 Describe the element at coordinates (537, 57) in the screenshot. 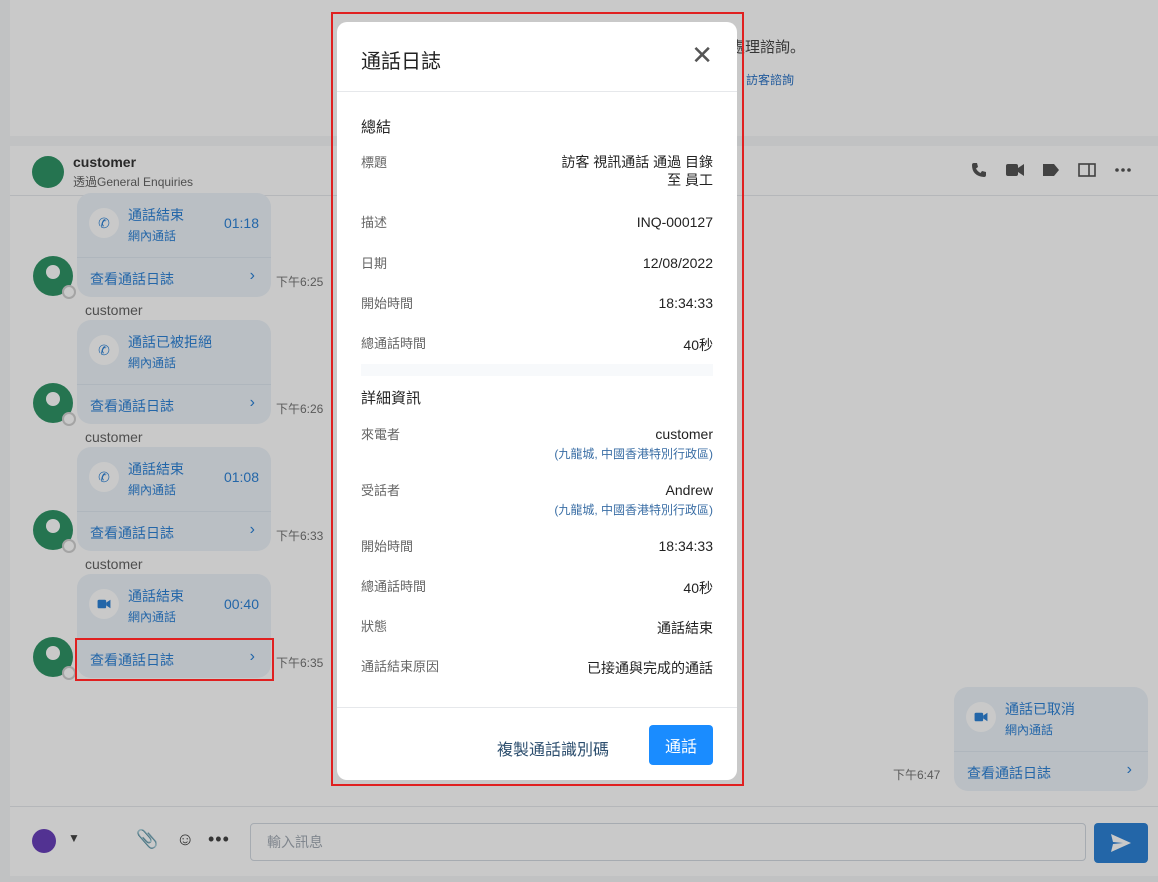

I see `dialog-header: 通話日誌 ✕` at that location.